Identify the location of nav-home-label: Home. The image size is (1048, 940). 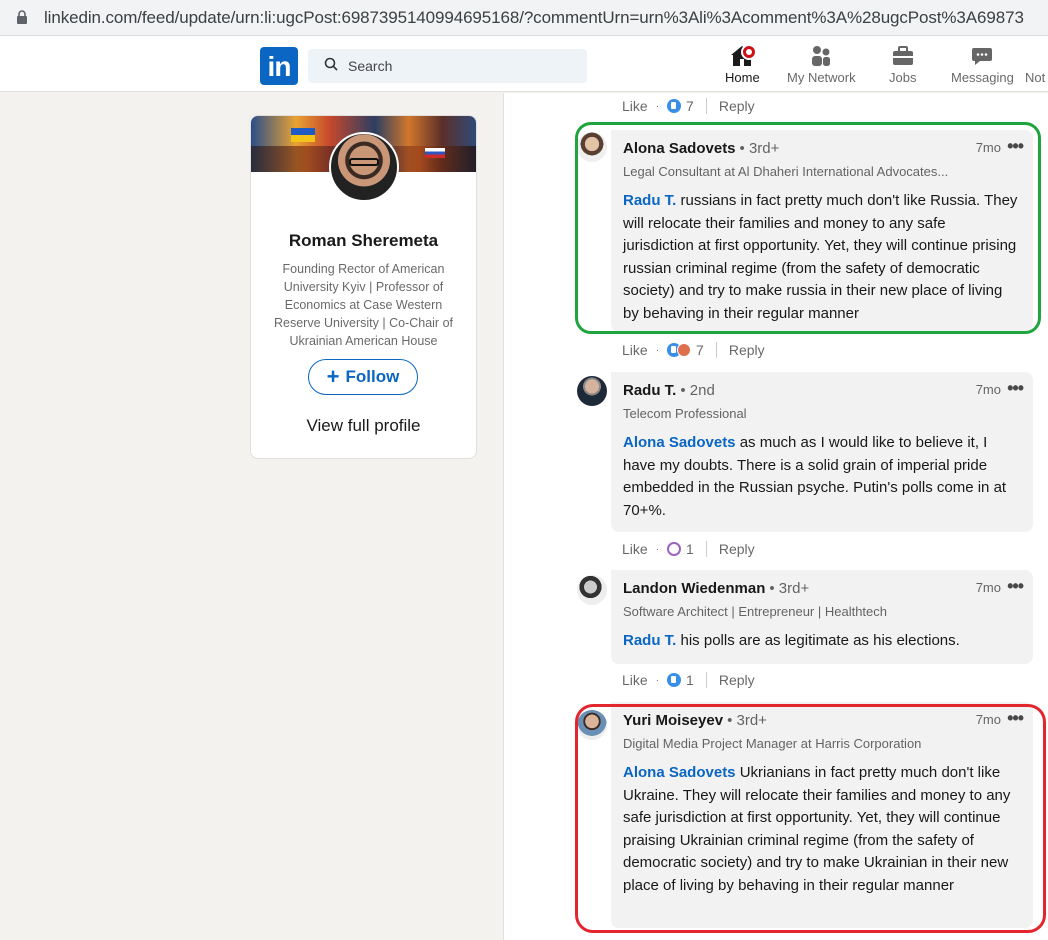
(742, 77).